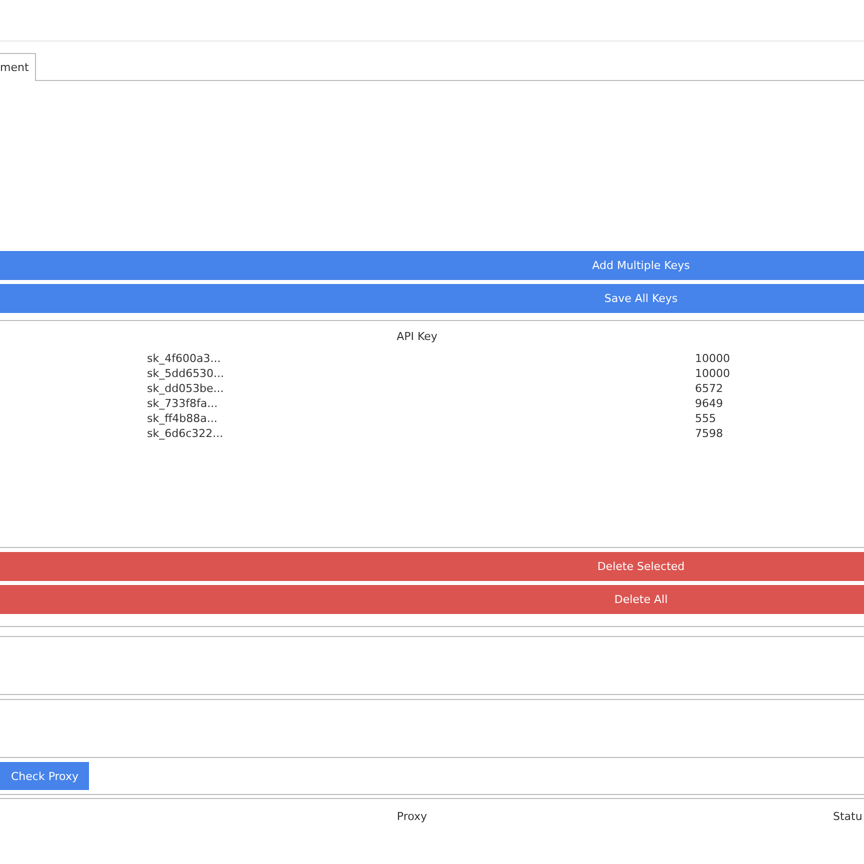 The height and width of the screenshot is (864, 864). What do you see at coordinates (45, 776) in the screenshot?
I see `check-proxy-button: Check Proxy` at bounding box center [45, 776].